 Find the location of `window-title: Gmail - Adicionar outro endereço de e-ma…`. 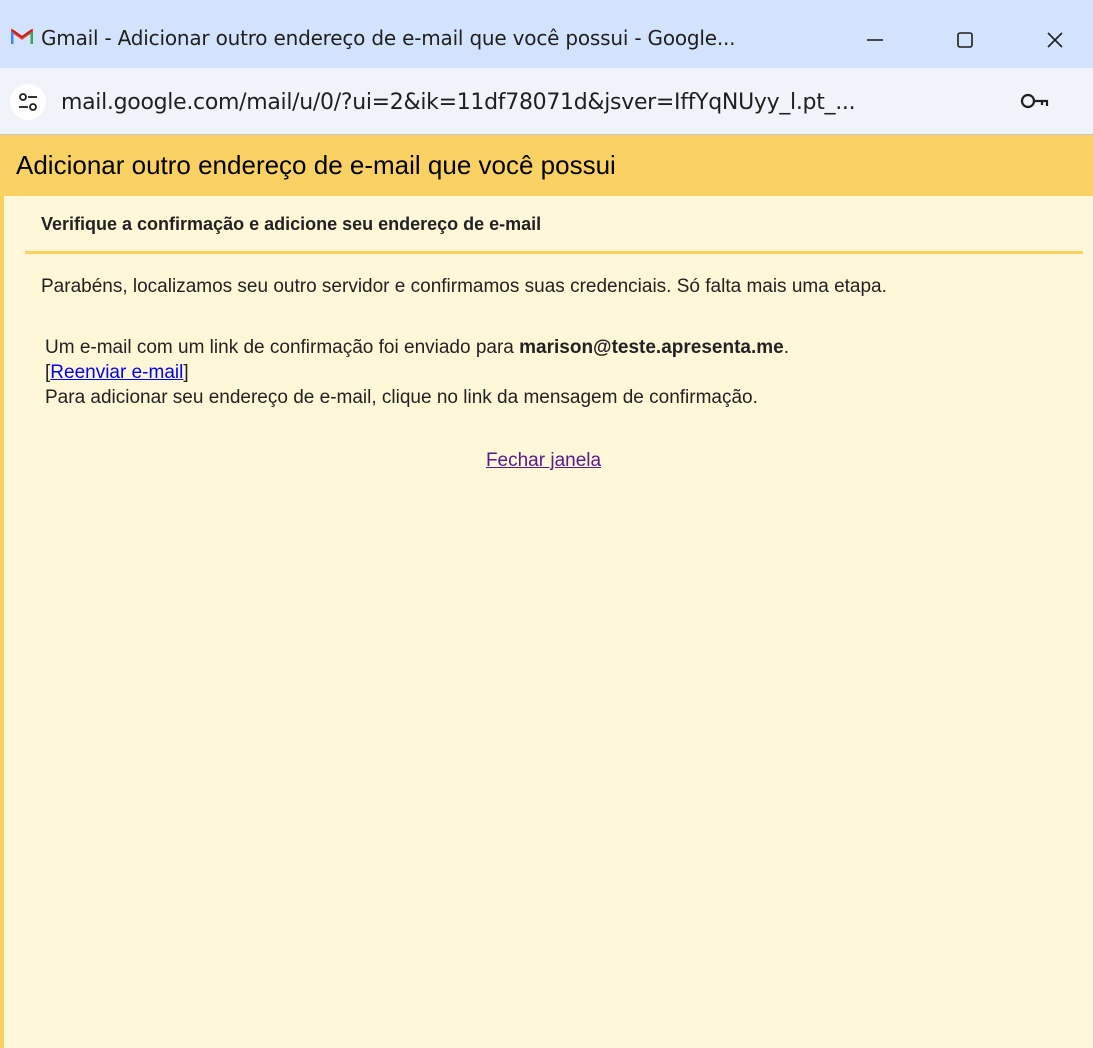

window-title: Gmail - Adicionar outro endereço de e-ma… is located at coordinates (388, 38).